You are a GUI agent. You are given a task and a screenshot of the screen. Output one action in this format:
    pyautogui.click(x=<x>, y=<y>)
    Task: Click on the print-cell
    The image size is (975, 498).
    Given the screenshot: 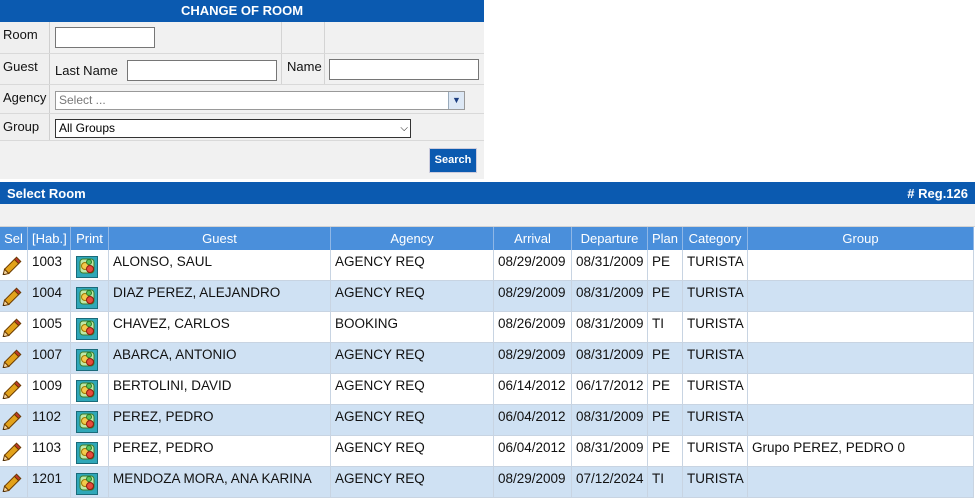 What is the action you would take?
    pyautogui.click(x=90, y=358)
    